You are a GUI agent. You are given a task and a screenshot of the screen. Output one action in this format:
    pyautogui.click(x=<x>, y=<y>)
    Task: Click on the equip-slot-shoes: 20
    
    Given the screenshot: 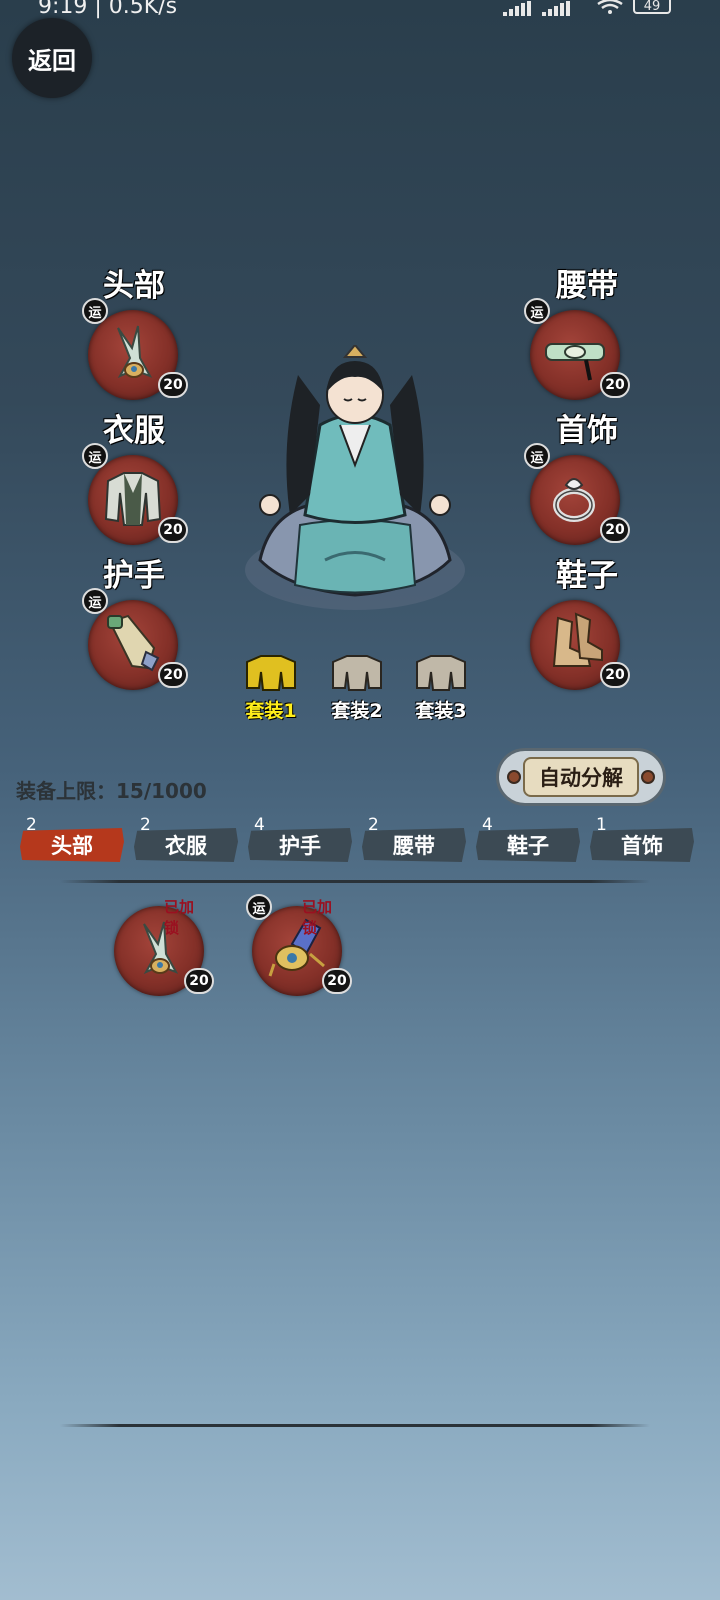 What is the action you would take?
    pyautogui.click(x=580, y=646)
    